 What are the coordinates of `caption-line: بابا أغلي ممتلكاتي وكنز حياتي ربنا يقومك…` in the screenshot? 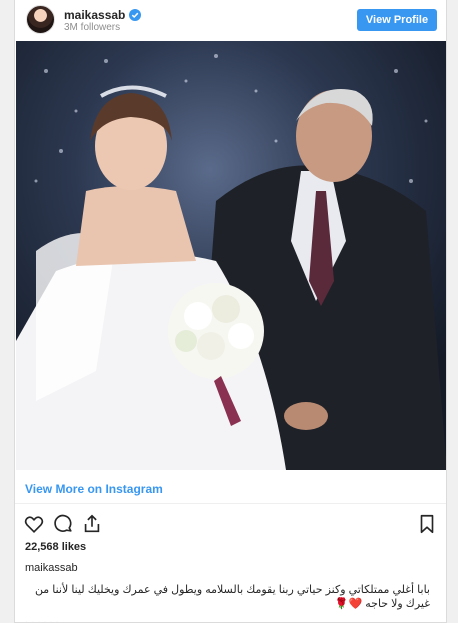 It's located at (232, 590).